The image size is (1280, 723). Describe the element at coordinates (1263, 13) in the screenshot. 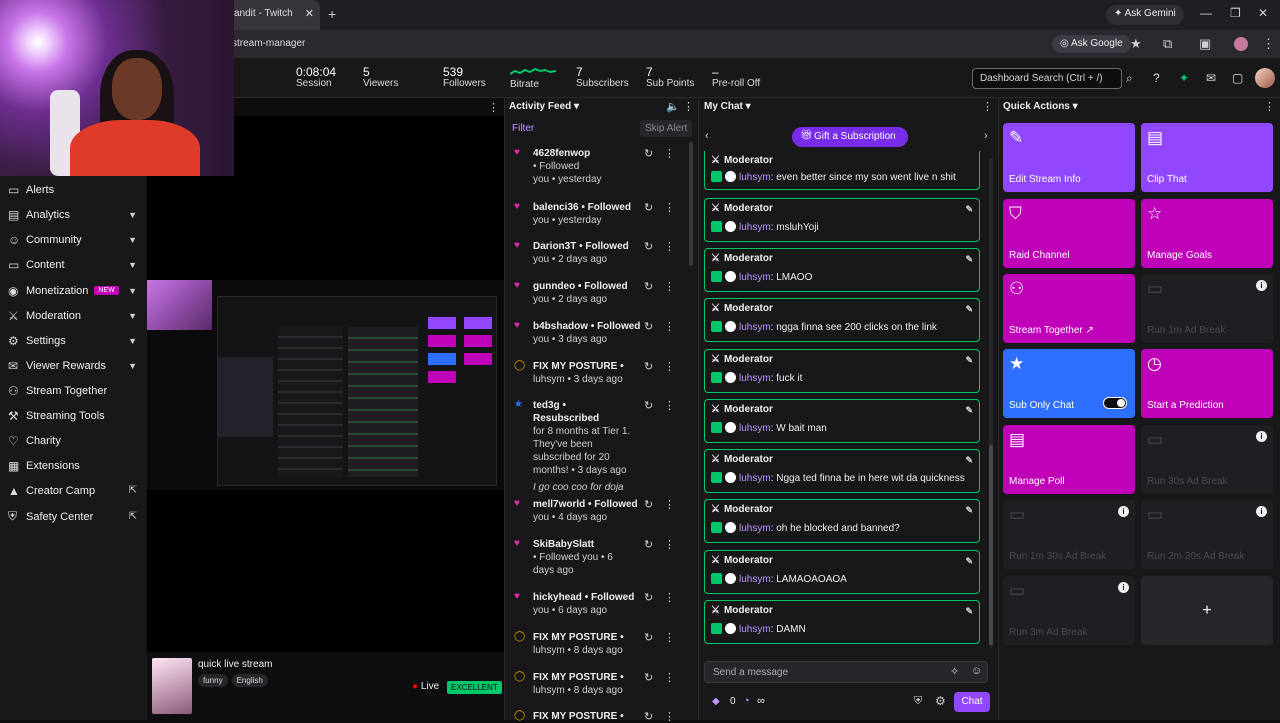

I see `close-window-icon: ✕` at that location.